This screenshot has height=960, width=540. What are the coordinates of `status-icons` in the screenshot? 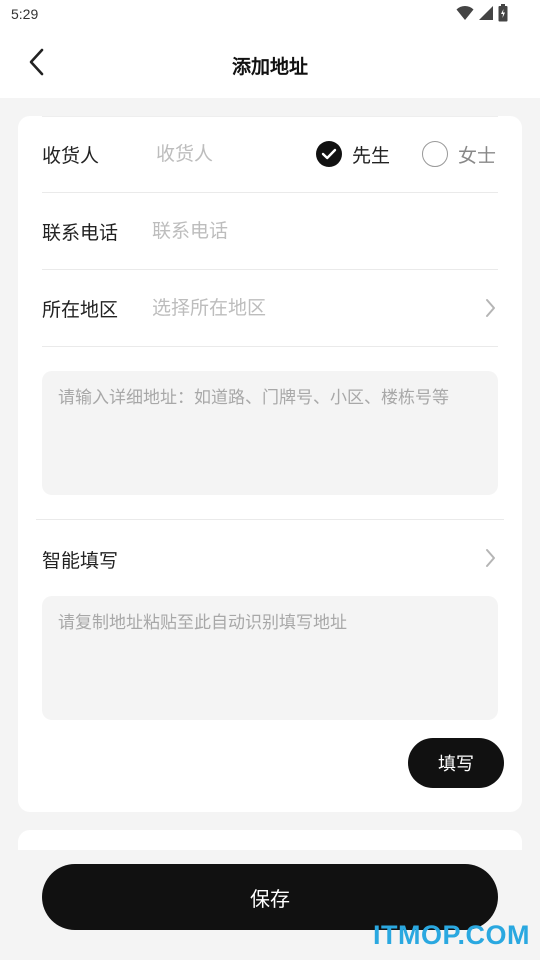 It's located at (482, 15).